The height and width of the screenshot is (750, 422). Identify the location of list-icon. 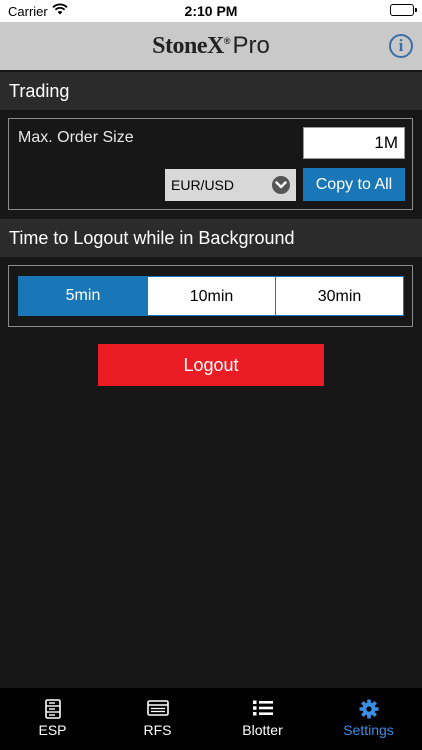
(262, 709).